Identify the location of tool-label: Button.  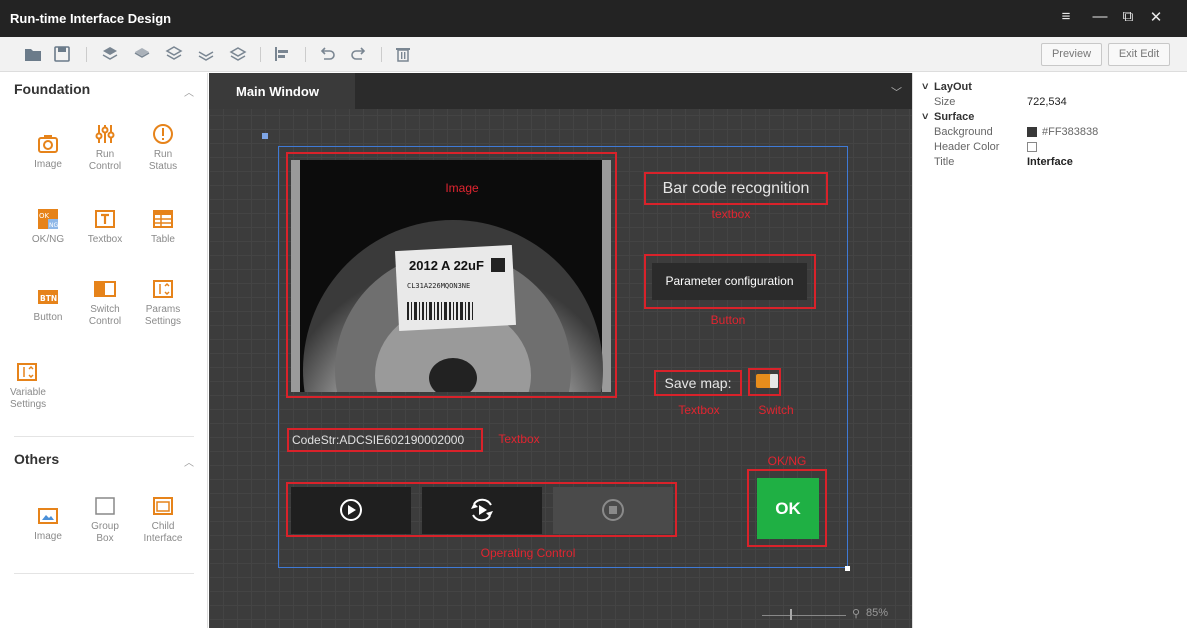
(48, 317).